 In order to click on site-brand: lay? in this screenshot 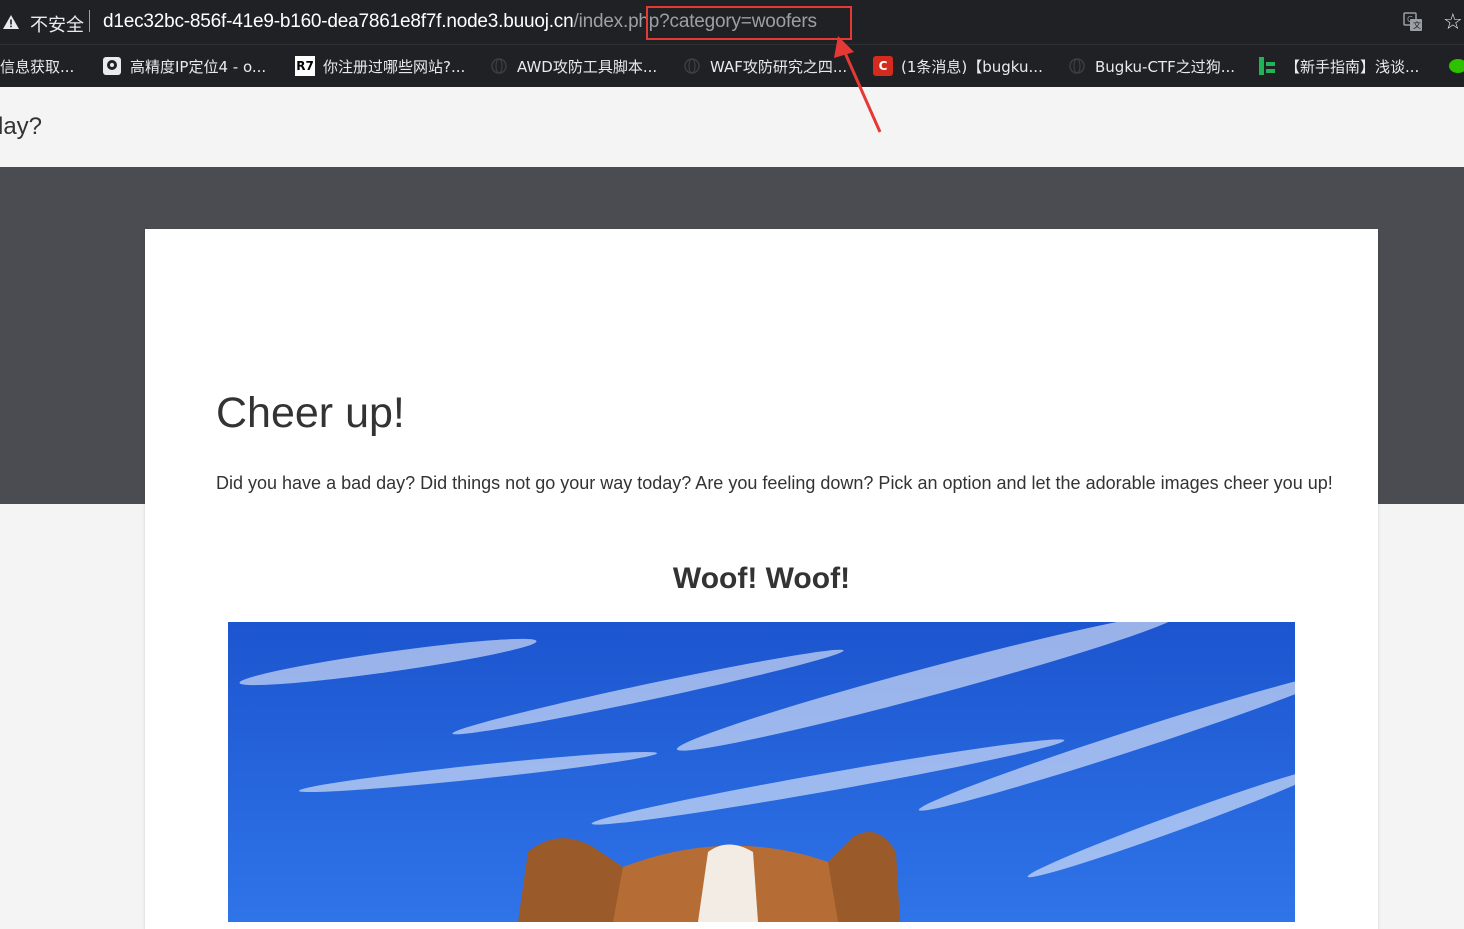, I will do `click(21, 127)`.